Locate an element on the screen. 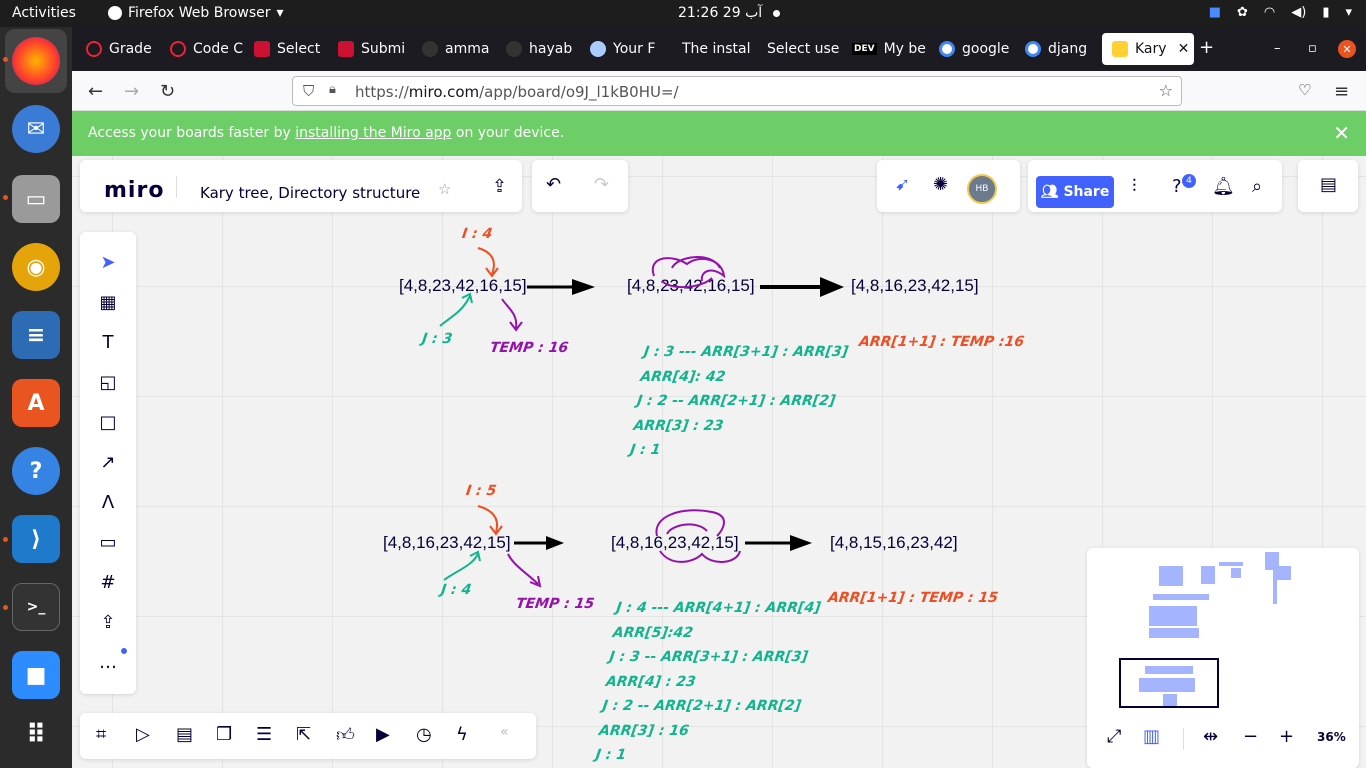 This screenshot has width=1366, height=768. tab-label: amma is located at coordinates (467, 49).